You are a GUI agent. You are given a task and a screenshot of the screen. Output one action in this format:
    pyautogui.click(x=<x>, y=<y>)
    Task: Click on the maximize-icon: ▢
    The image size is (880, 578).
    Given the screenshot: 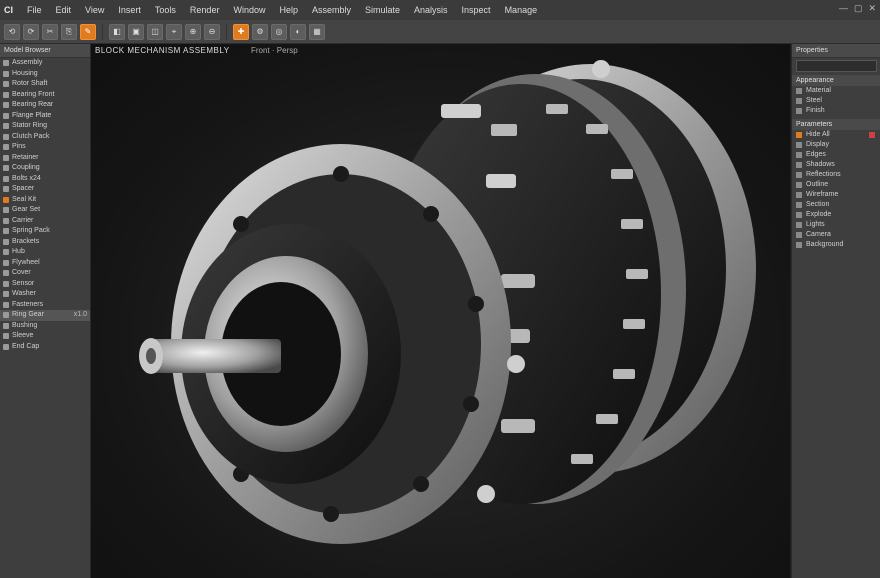 What is the action you would take?
    pyautogui.click(x=858, y=8)
    